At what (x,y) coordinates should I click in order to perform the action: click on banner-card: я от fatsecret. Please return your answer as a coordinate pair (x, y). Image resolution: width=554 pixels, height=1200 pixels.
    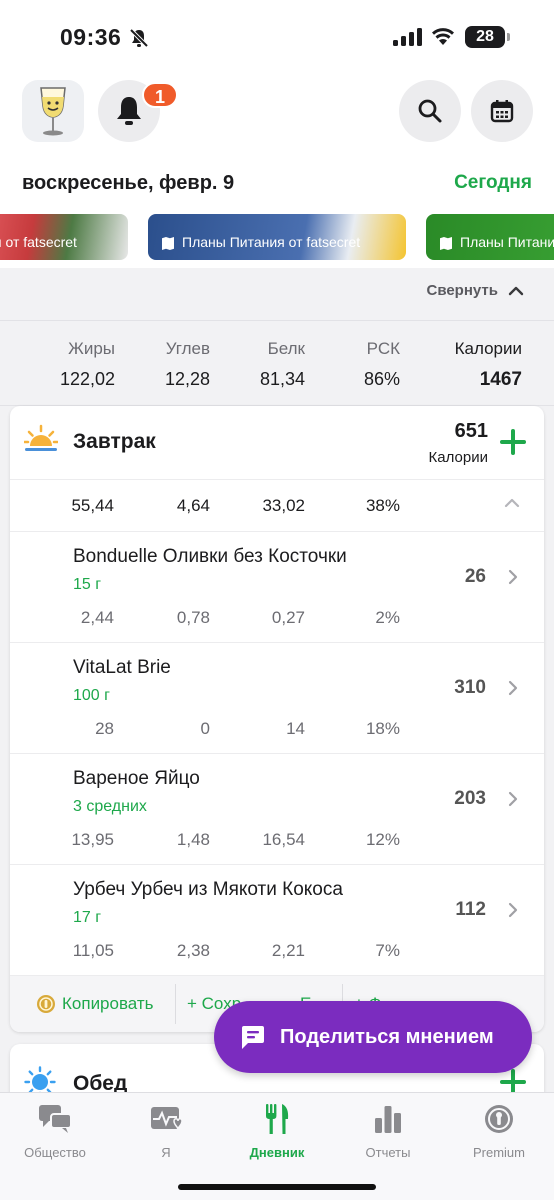
    Looking at the image, I should click on (64, 237).